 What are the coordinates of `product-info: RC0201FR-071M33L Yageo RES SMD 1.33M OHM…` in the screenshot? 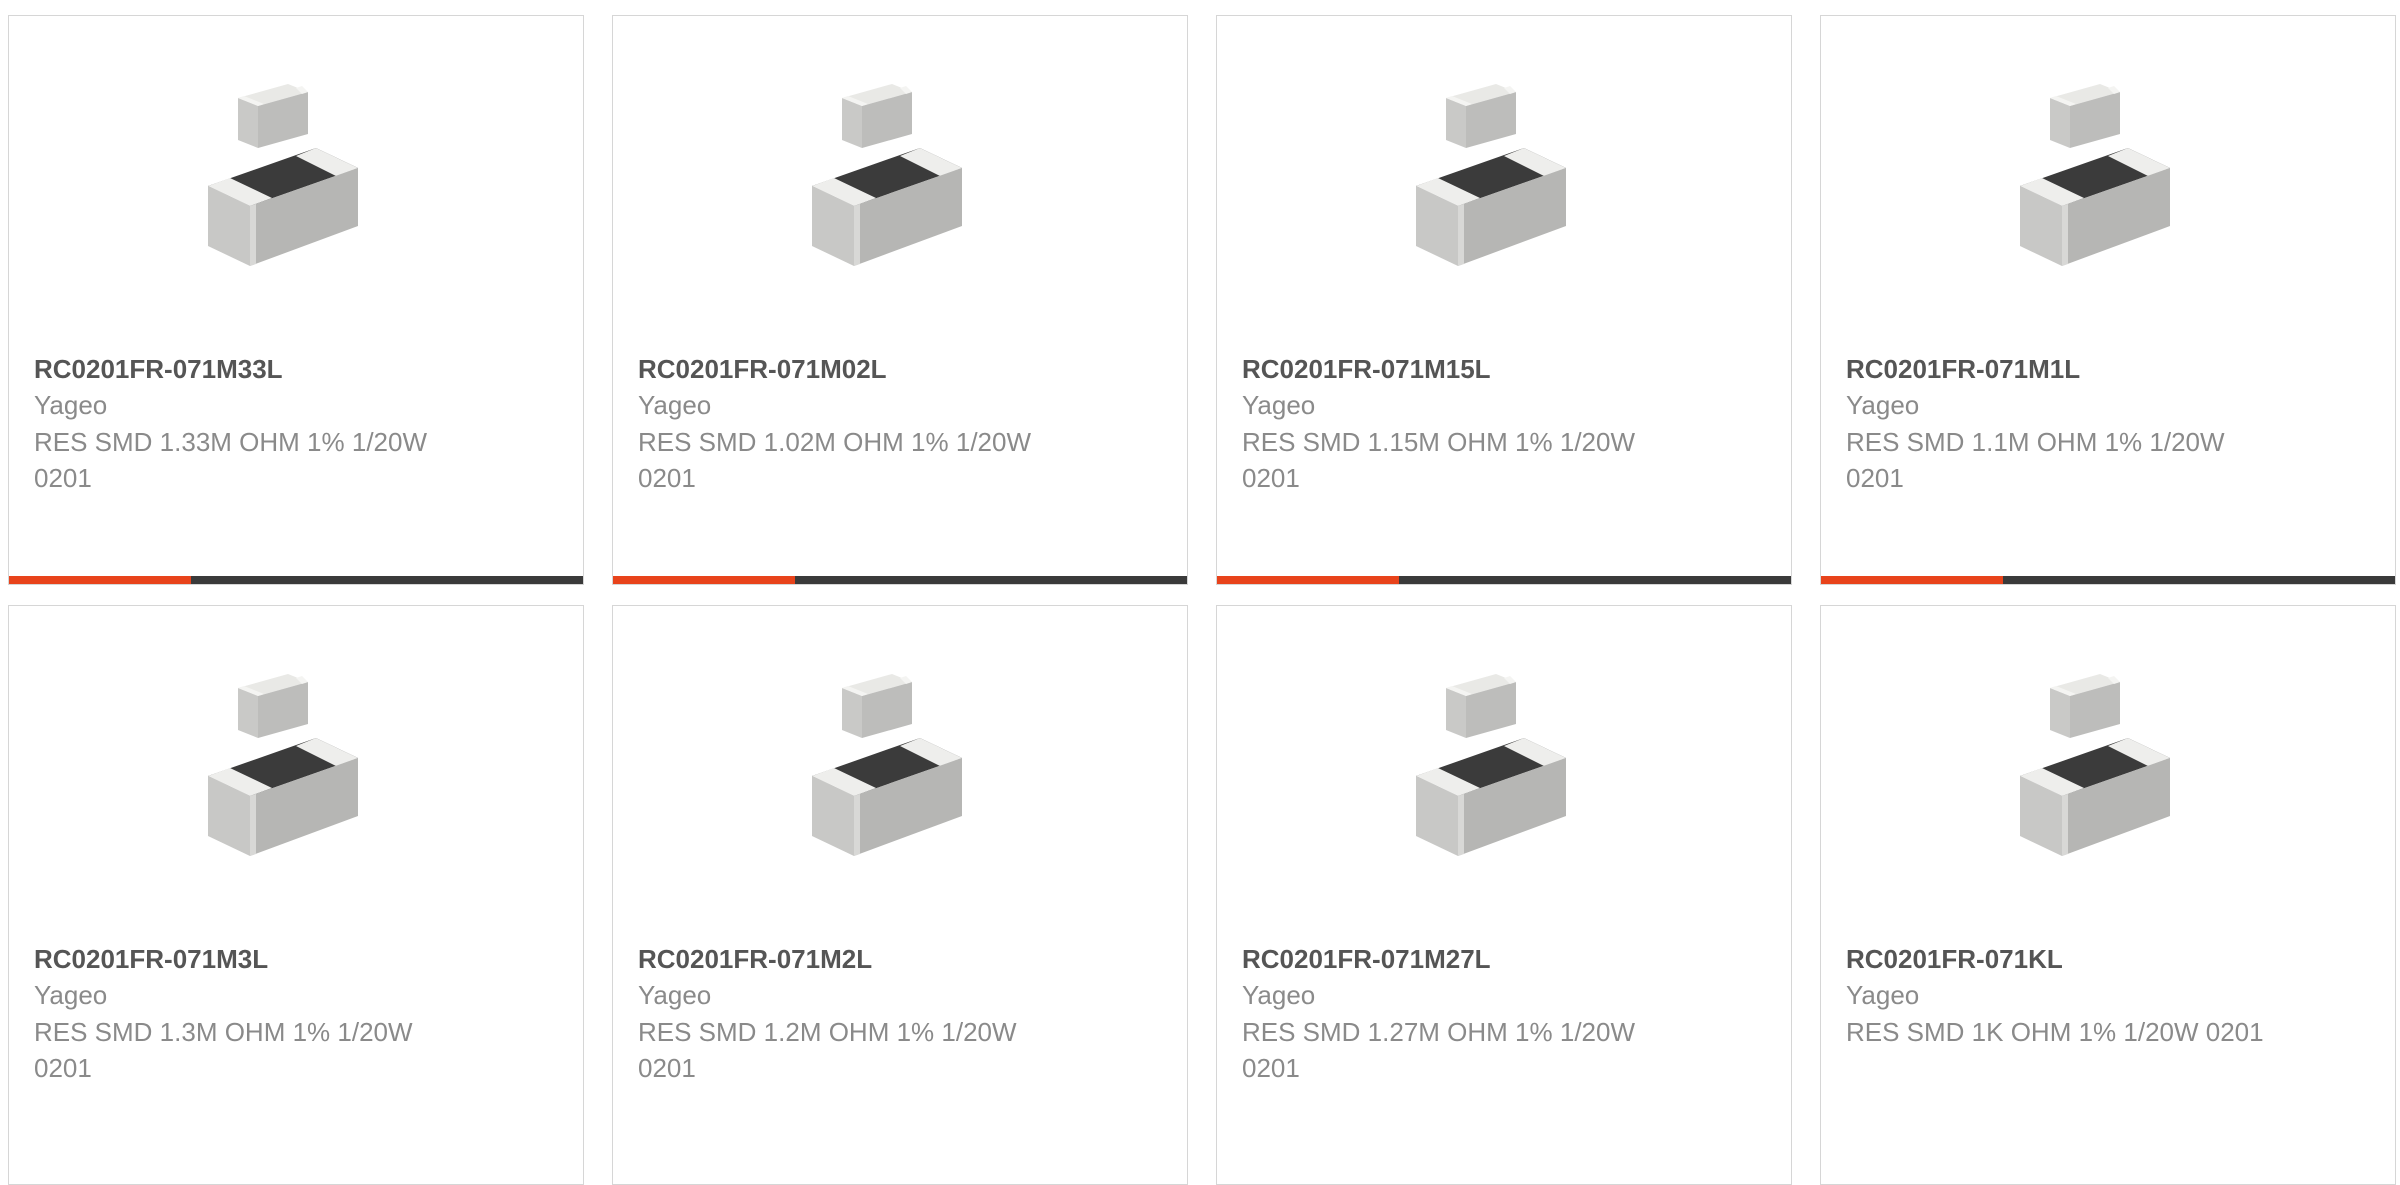 It's located at (296, 424).